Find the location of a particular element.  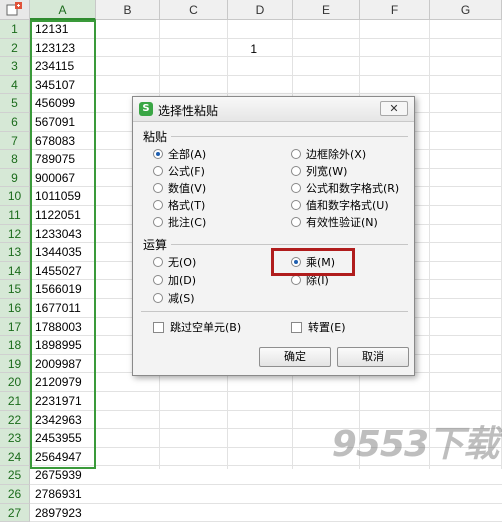

radio-option: 数值(V) is located at coordinates (179, 189).